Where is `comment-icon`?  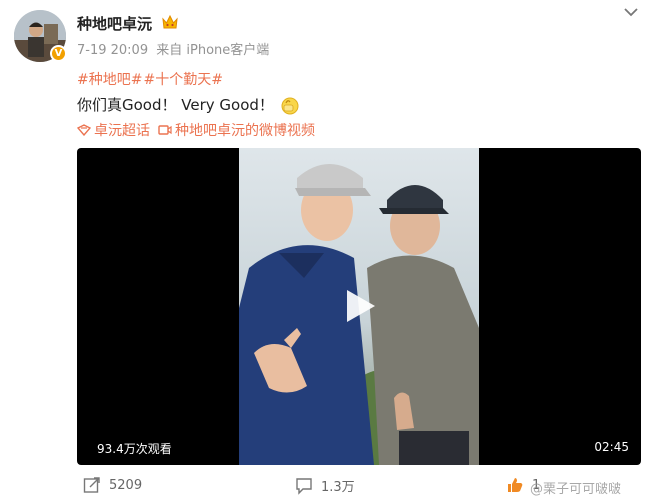
comment-icon is located at coordinates (304, 486).